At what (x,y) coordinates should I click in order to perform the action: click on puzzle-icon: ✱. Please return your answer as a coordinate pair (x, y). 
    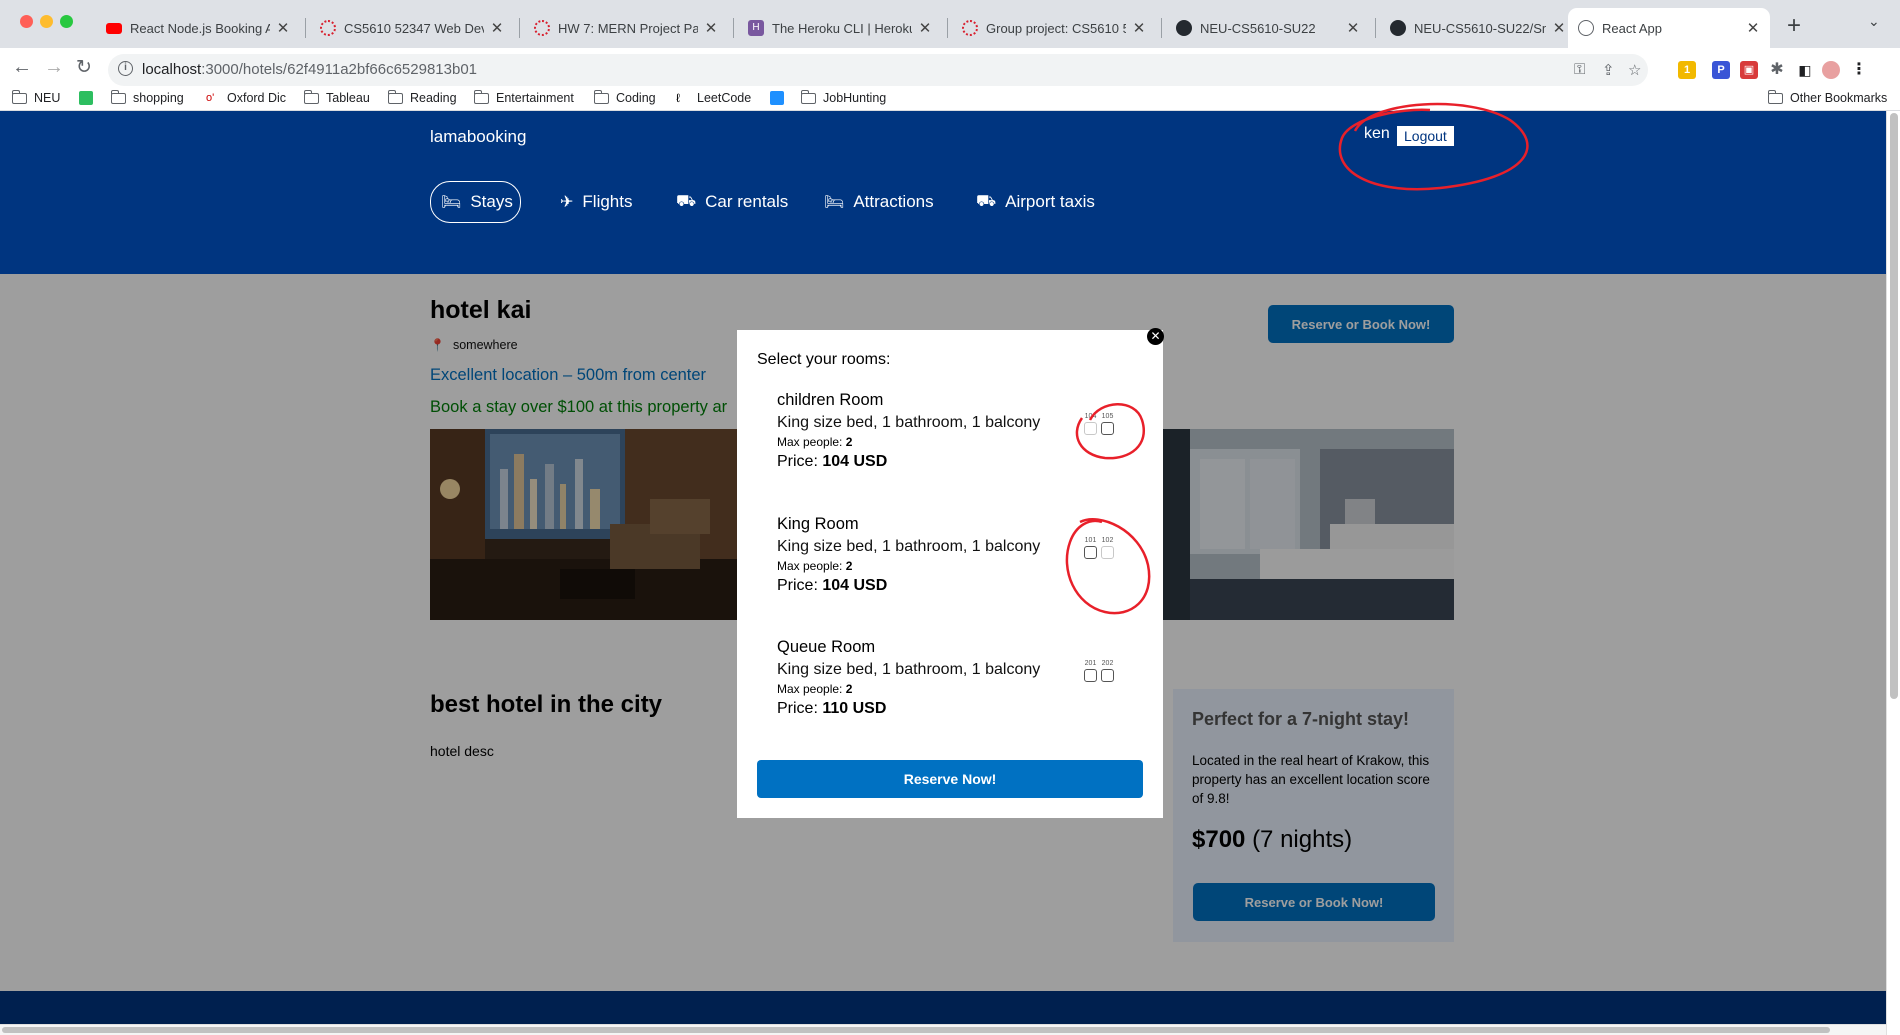
    Looking at the image, I should click on (1777, 70).